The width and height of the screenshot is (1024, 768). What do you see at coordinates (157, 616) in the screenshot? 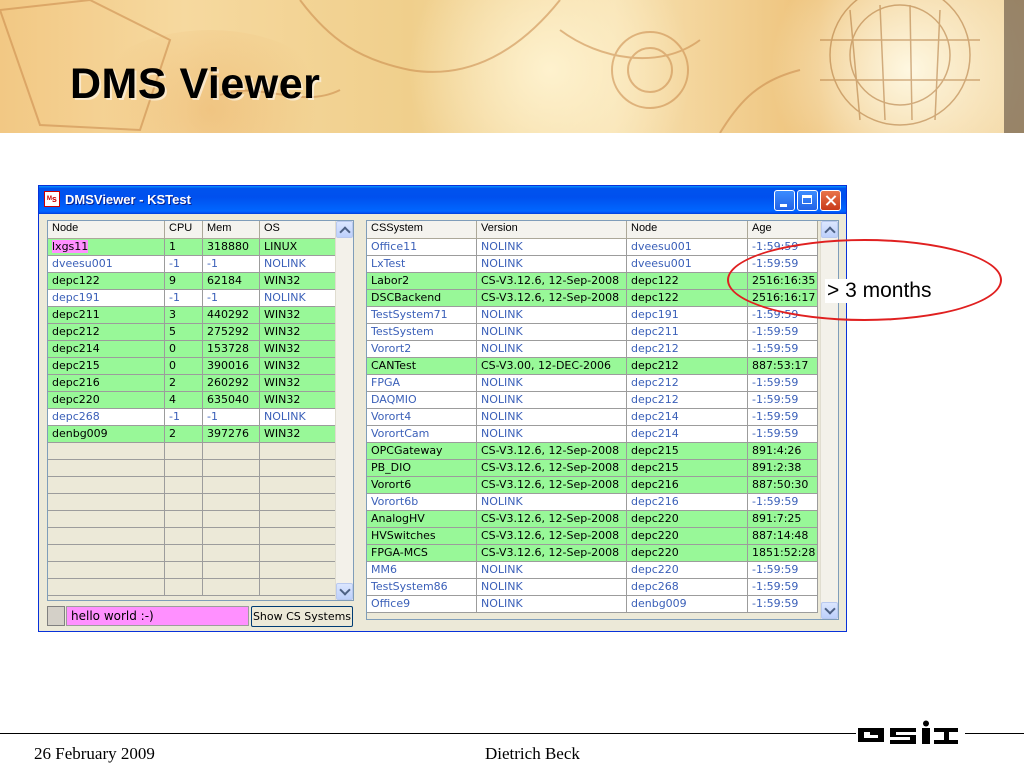
I see `status-message: hello world :-)` at bounding box center [157, 616].